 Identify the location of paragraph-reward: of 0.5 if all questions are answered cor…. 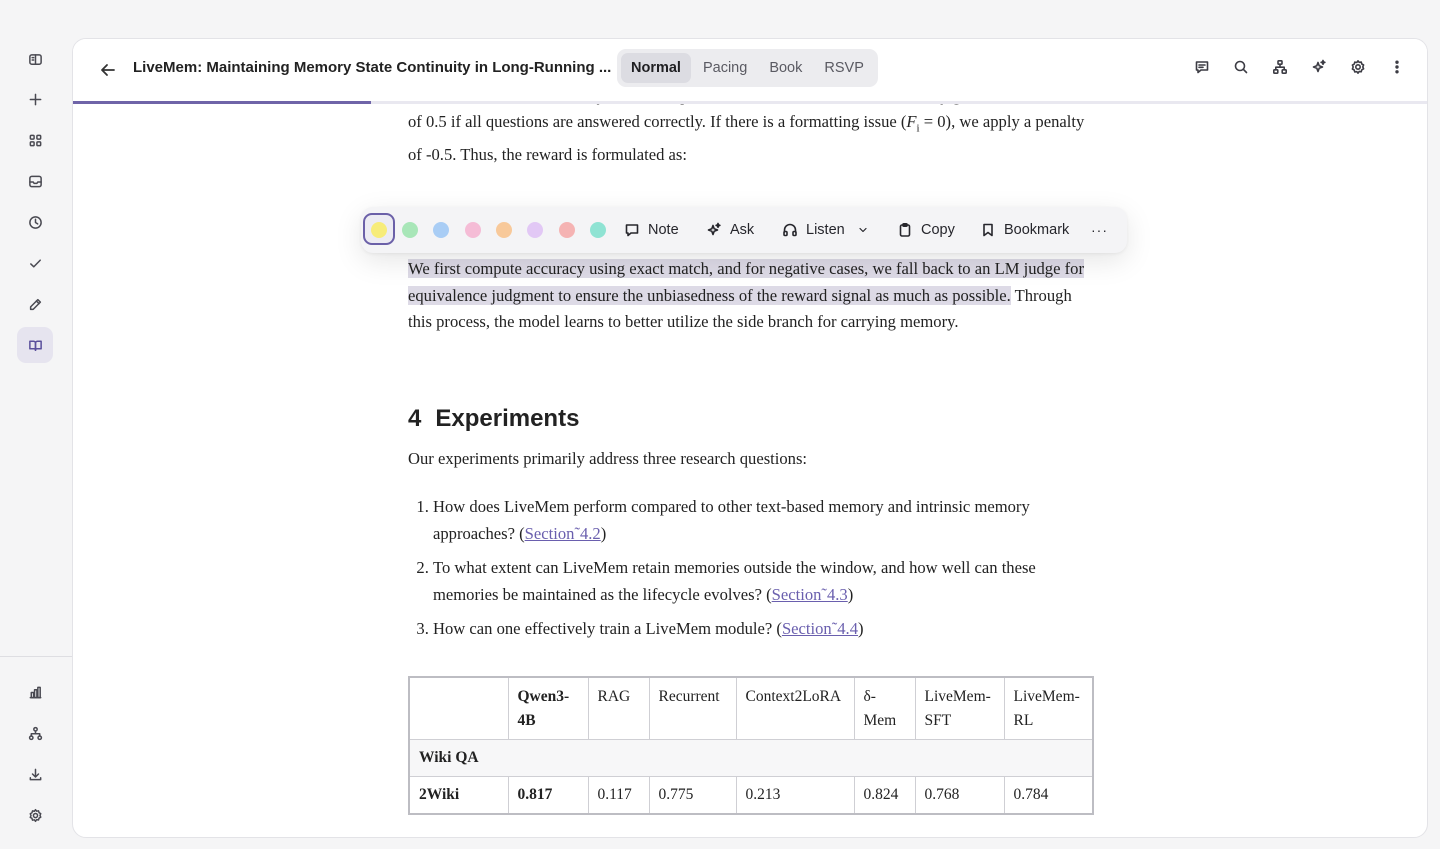
(753, 138).